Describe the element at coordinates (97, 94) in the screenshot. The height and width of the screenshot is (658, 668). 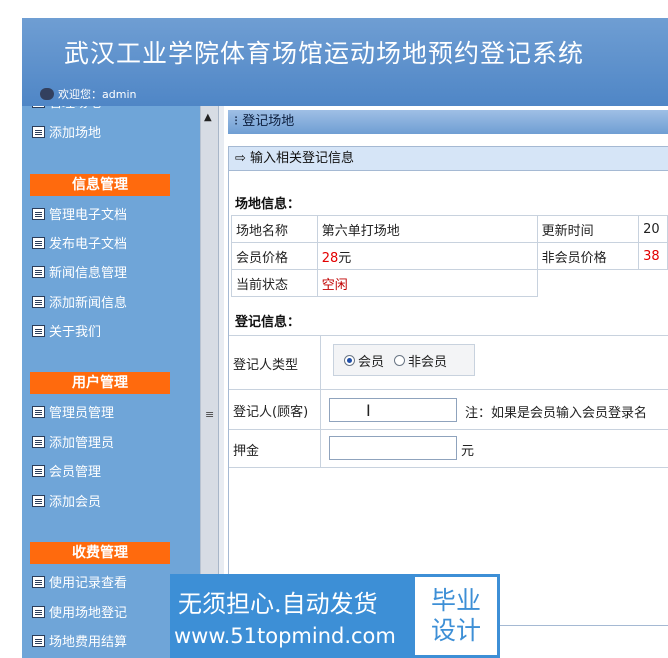
I see `welcome-label: 欢迎您：admin` at that location.